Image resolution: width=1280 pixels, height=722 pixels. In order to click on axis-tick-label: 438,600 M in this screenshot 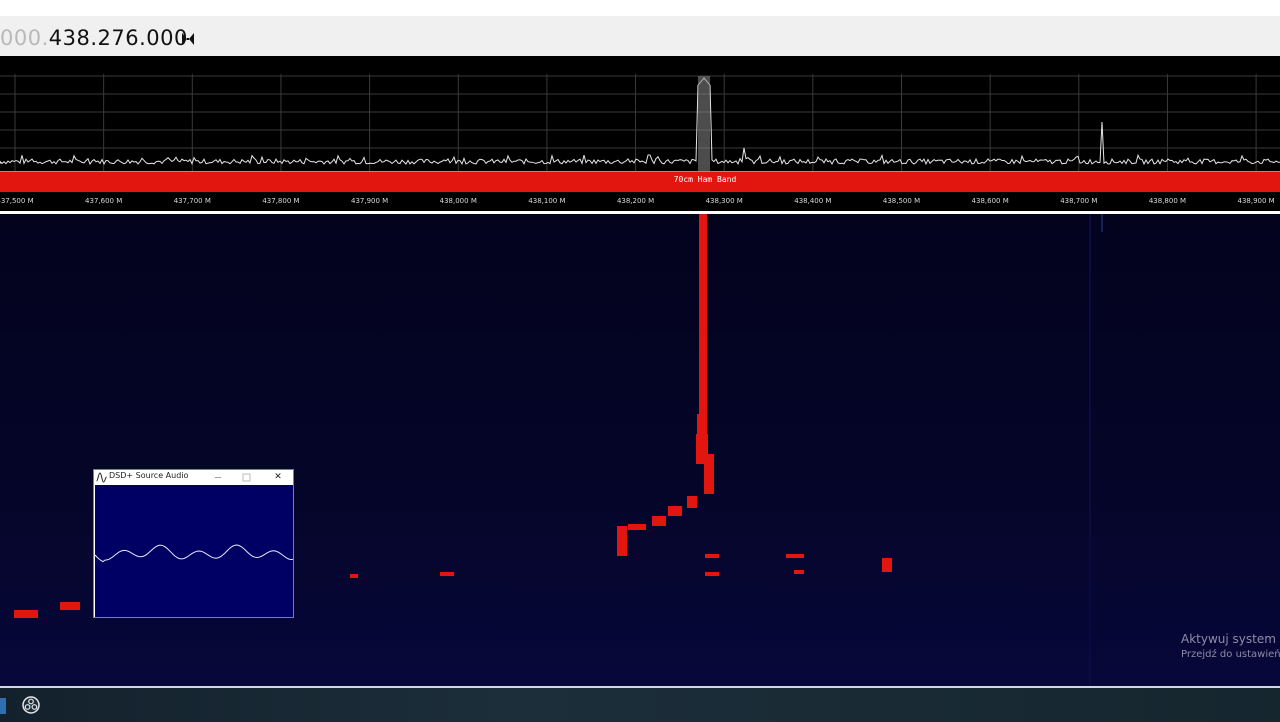, I will do `click(990, 201)`.